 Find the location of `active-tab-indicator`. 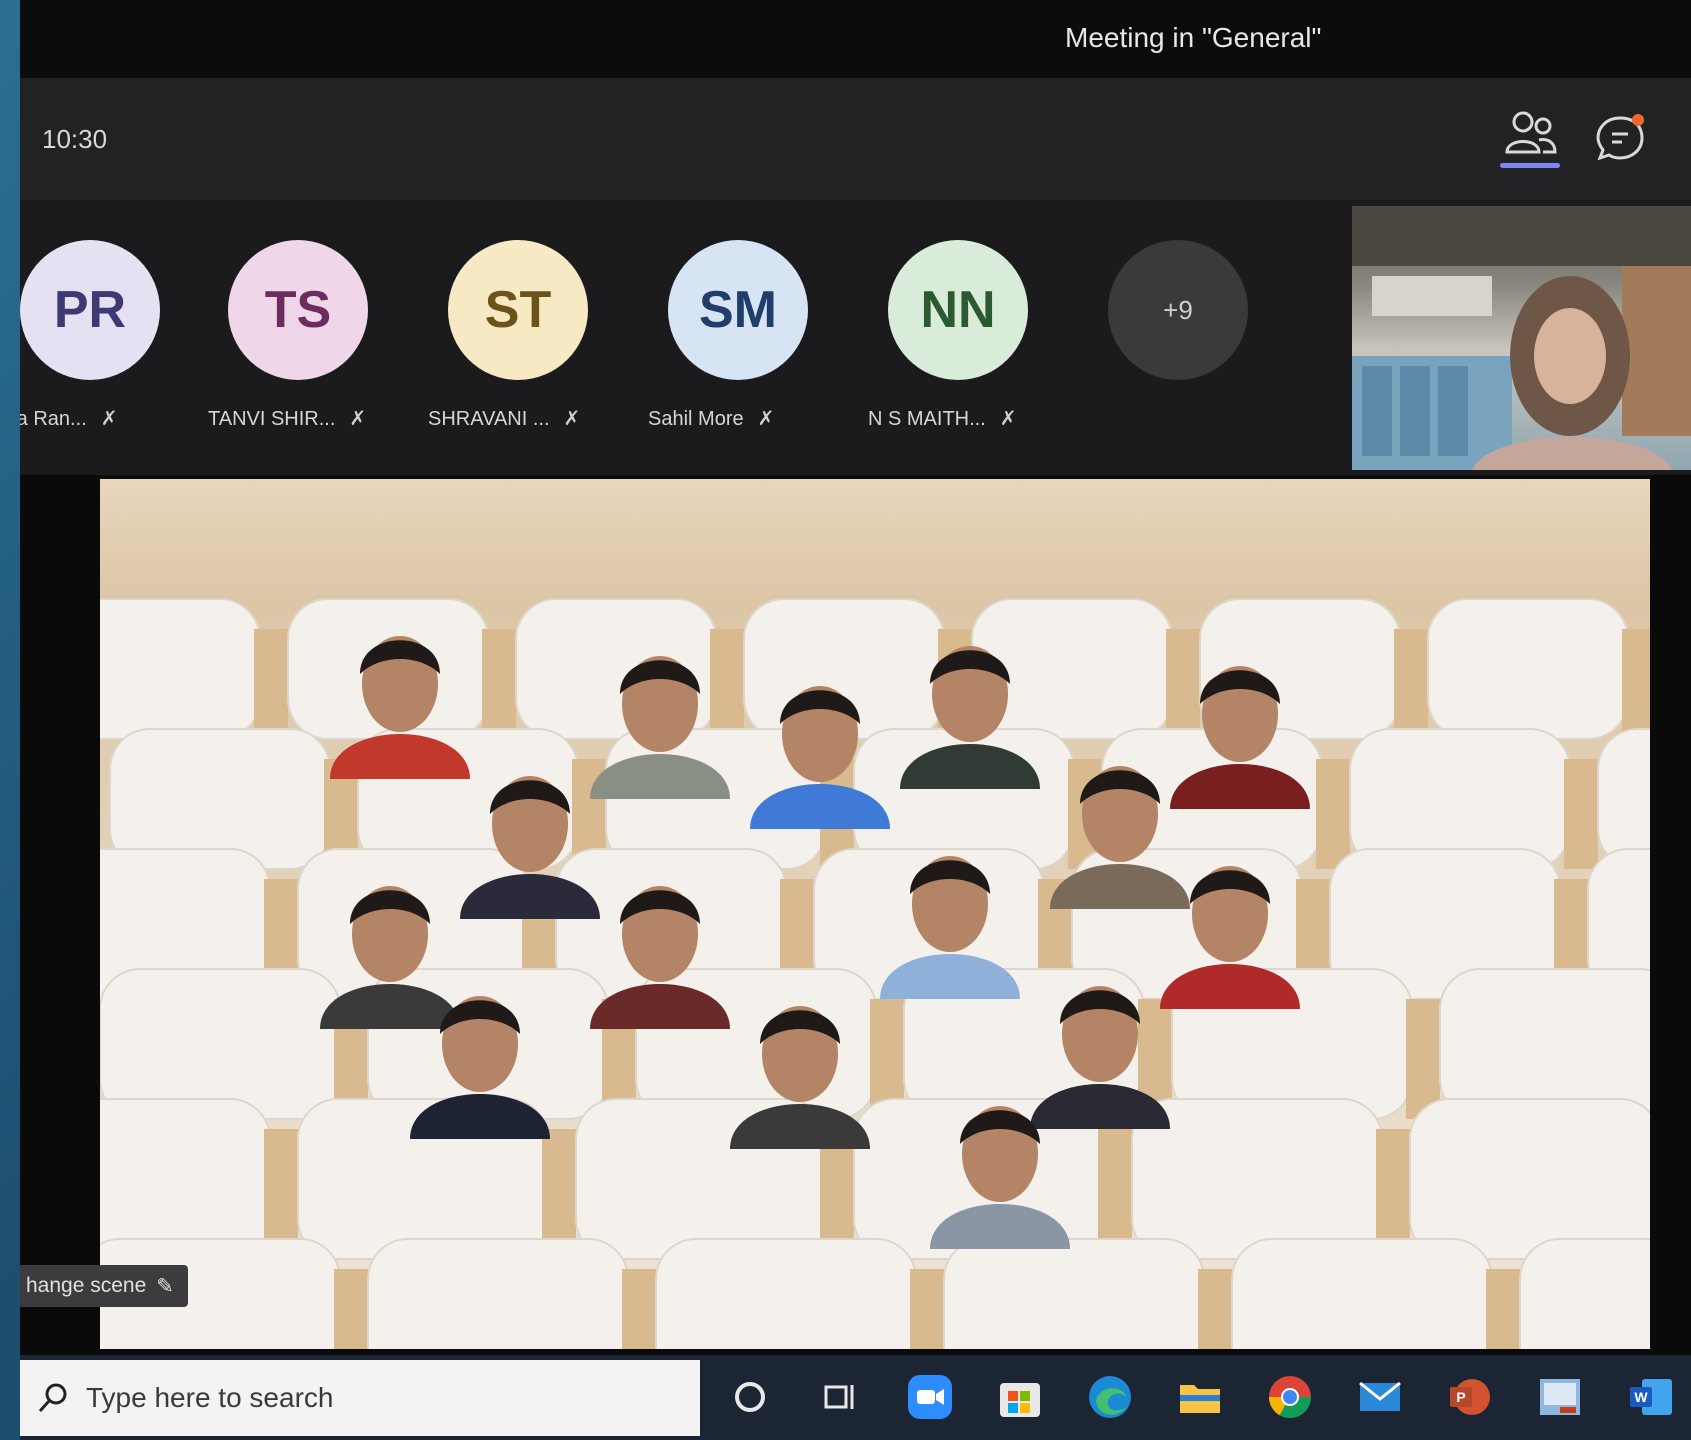

active-tab-indicator is located at coordinates (1530, 165).